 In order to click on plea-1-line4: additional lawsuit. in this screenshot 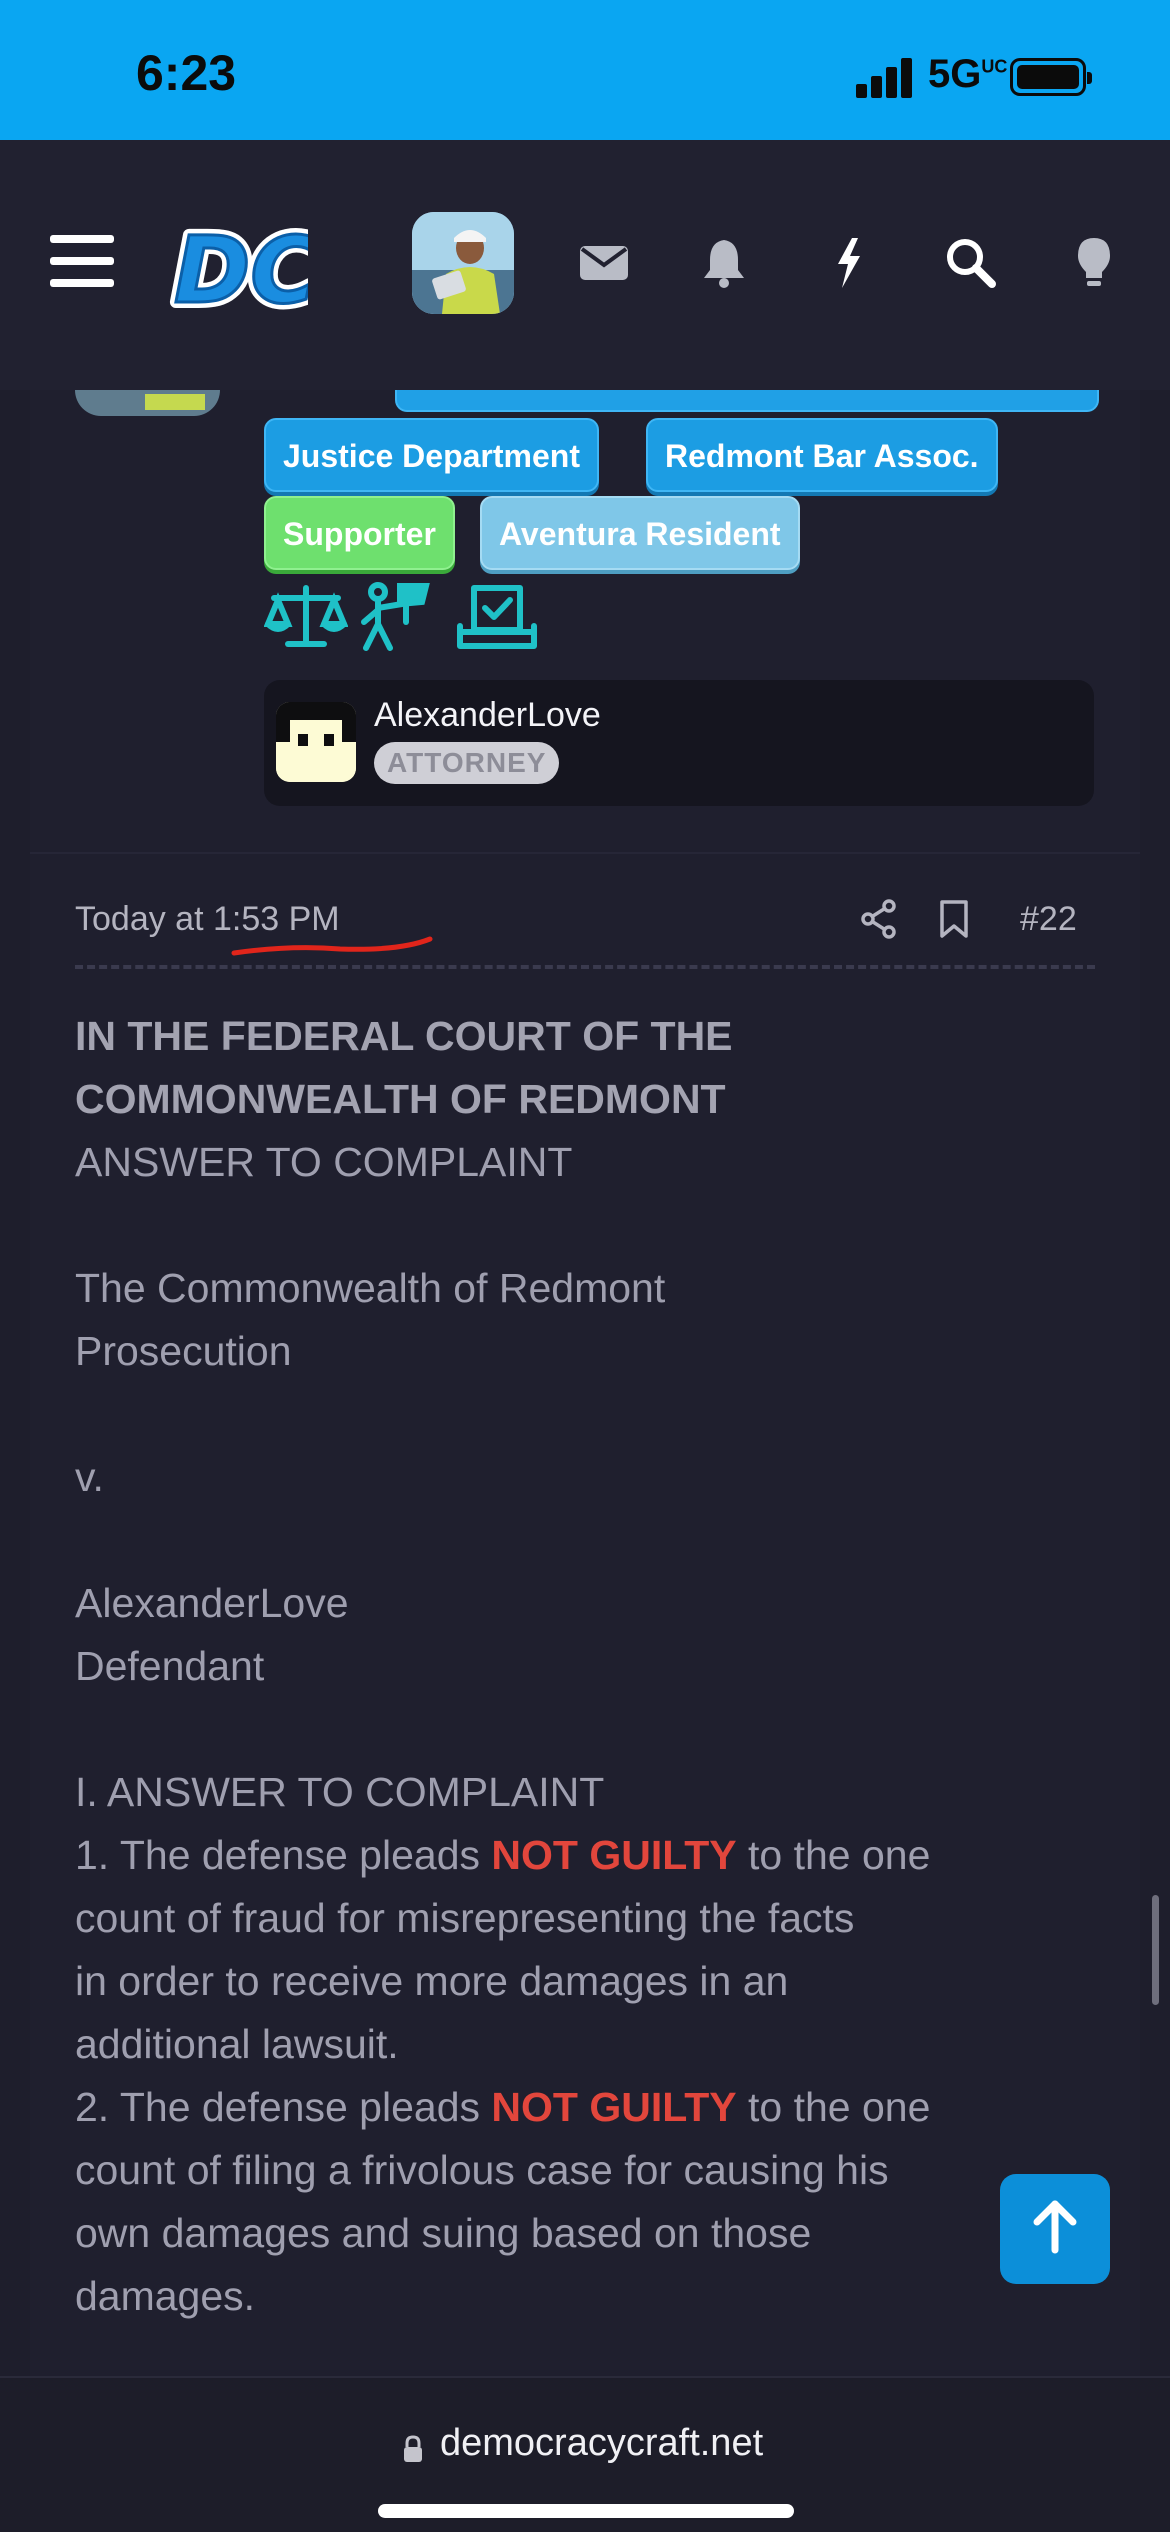, I will do `click(237, 2044)`.